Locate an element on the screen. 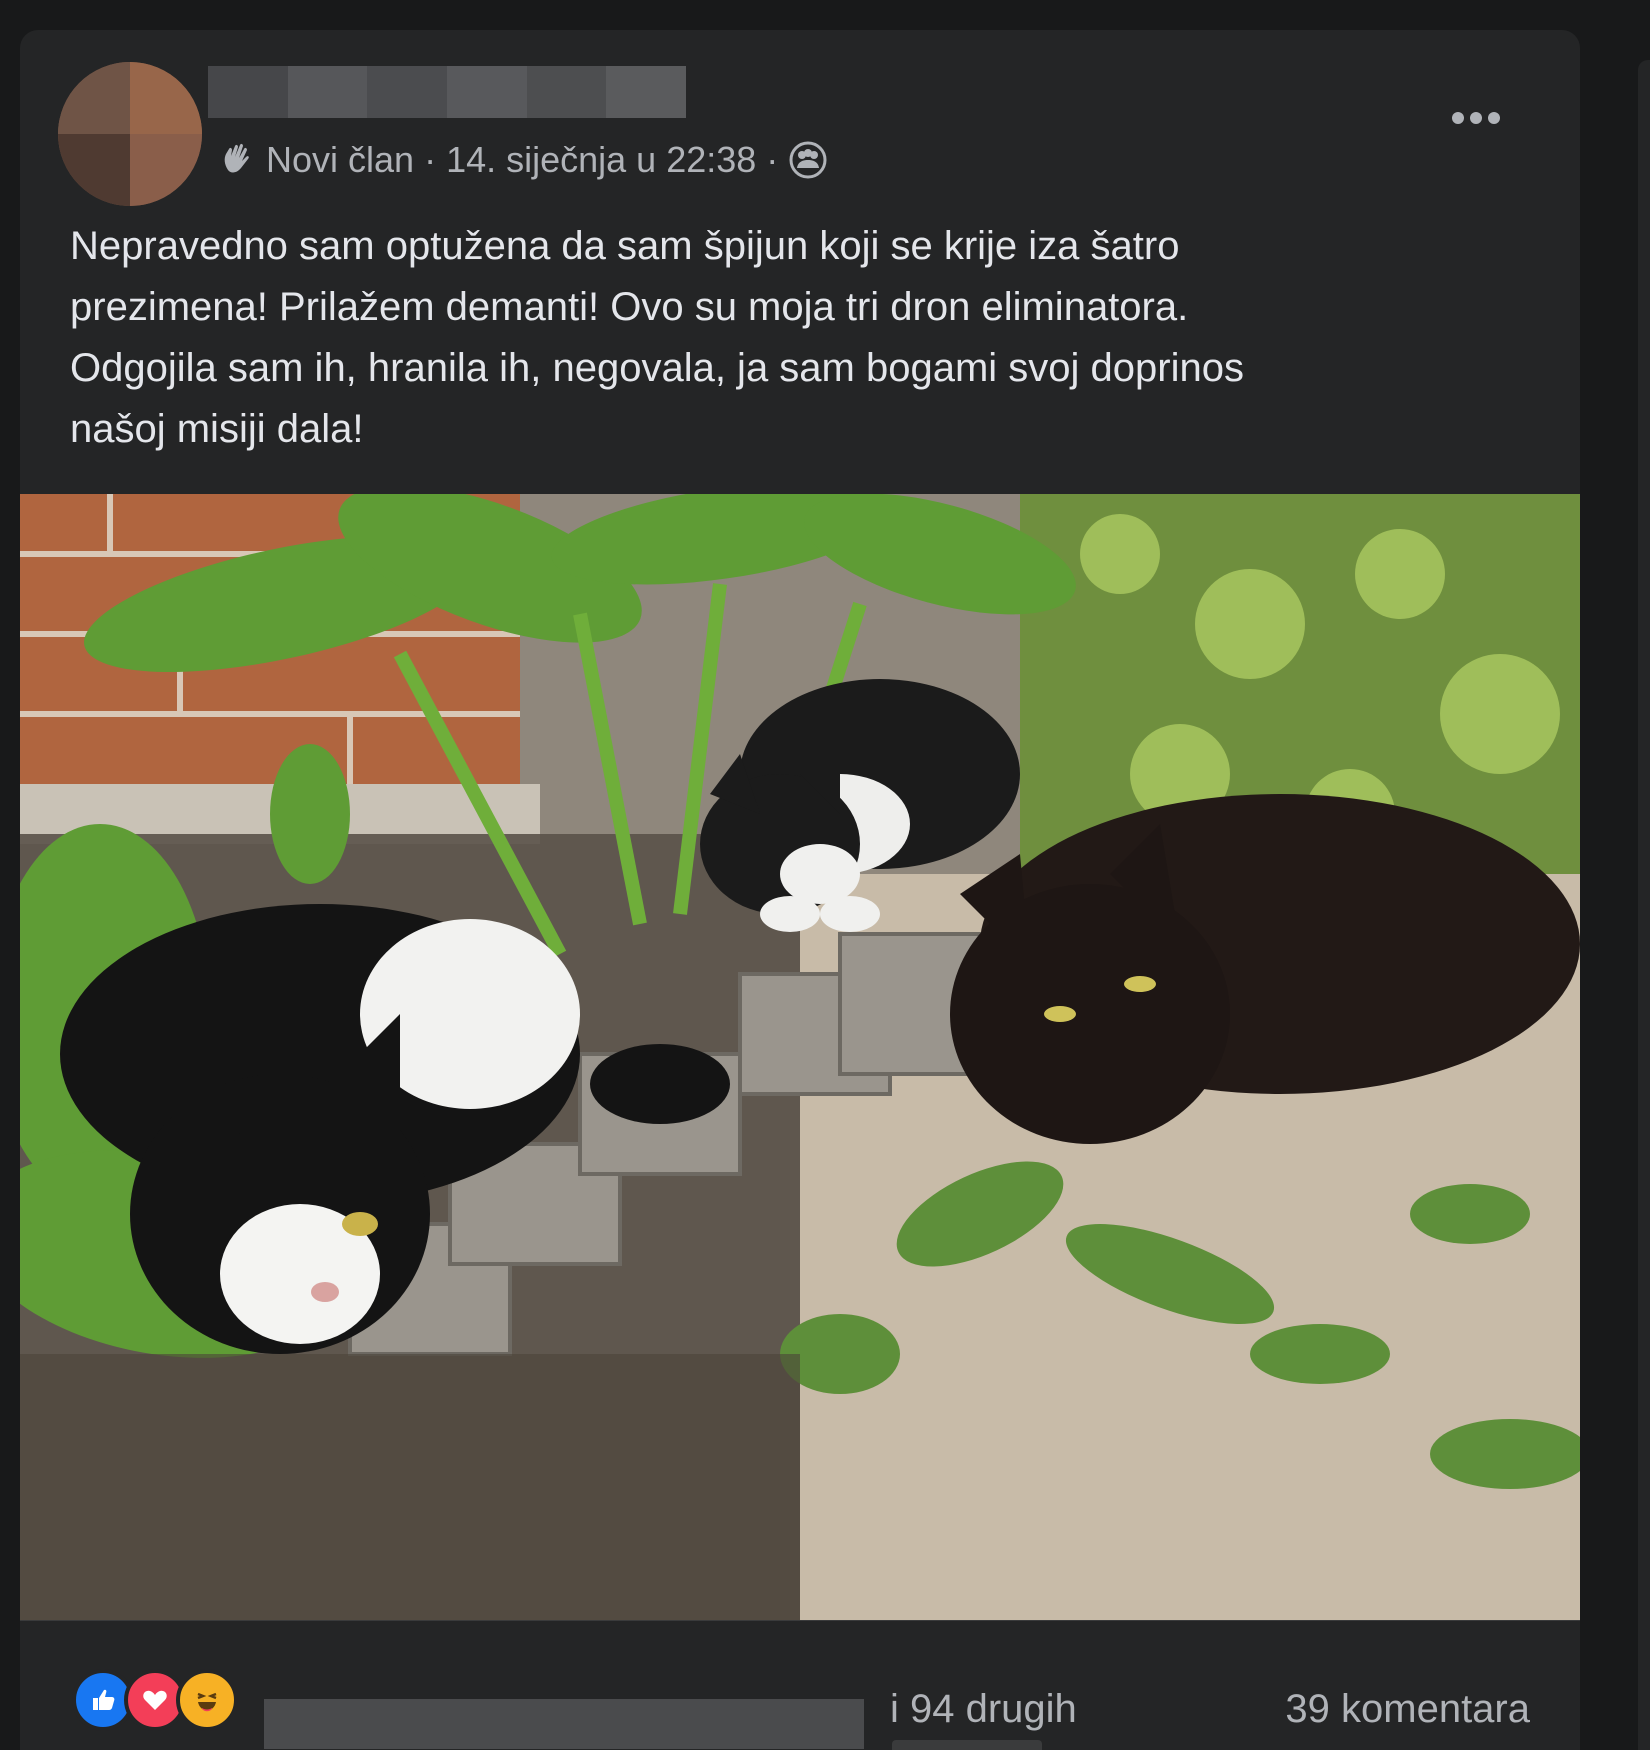 The width and height of the screenshot is (1650, 1750). wave-icon is located at coordinates (236, 160).